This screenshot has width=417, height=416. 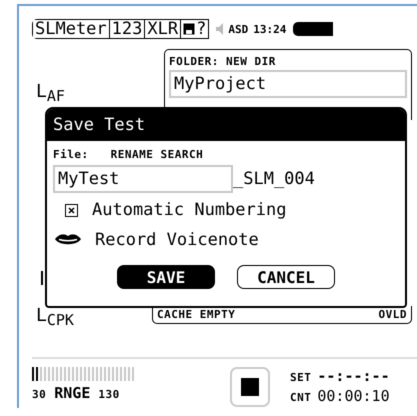 I want to click on range-label: RNGE, so click(x=72, y=393).